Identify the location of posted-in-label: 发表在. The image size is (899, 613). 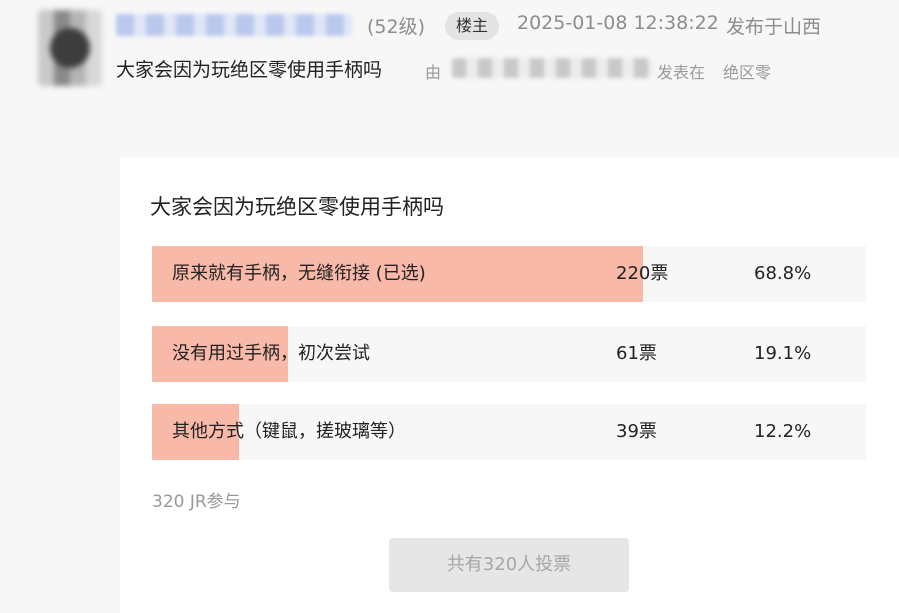
(681, 72).